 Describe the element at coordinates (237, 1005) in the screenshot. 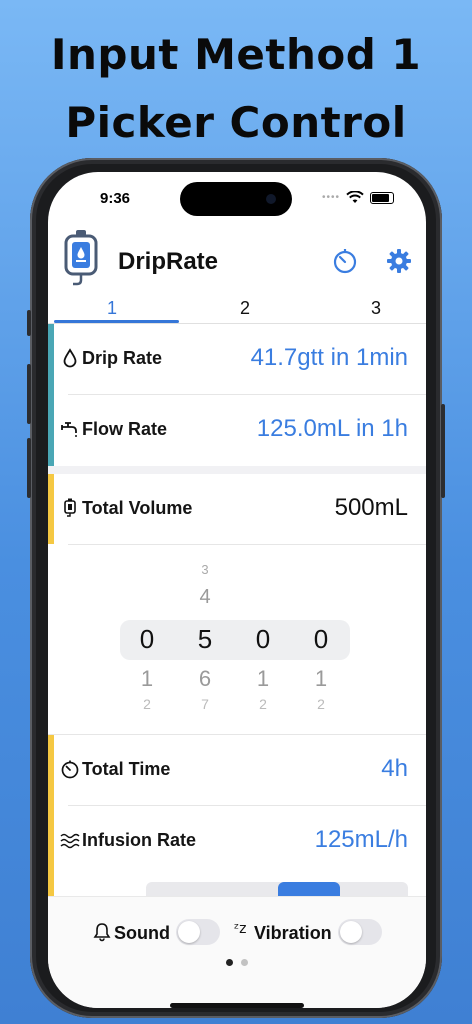

I see `home-indicator` at that location.